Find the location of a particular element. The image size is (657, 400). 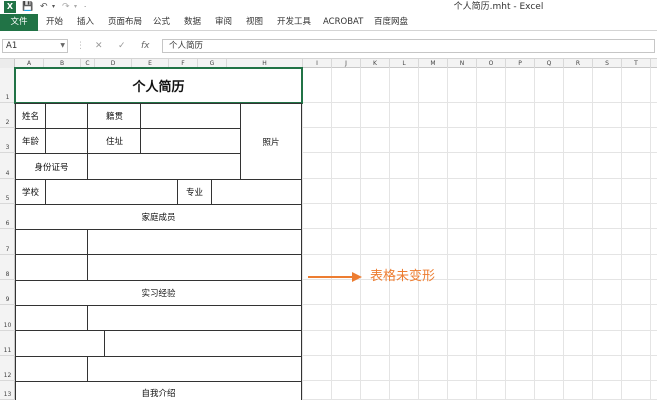

column-header-o: O is located at coordinates (491, 63).